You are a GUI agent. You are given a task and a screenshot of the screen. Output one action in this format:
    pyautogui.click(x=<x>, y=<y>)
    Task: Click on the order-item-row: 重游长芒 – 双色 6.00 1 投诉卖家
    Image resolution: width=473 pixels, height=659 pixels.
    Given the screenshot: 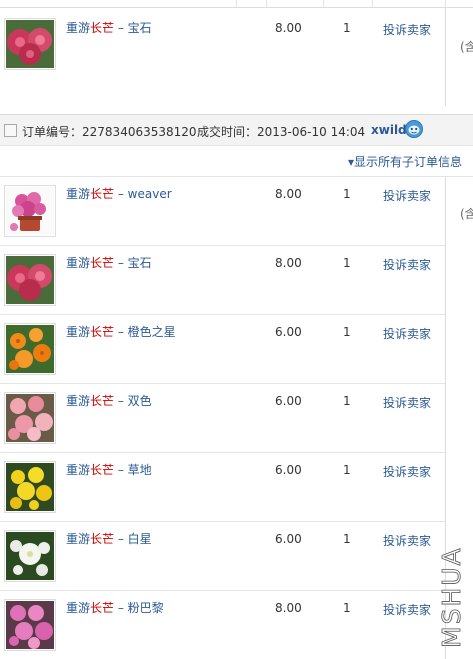 What is the action you would take?
    pyautogui.click(x=222, y=418)
    